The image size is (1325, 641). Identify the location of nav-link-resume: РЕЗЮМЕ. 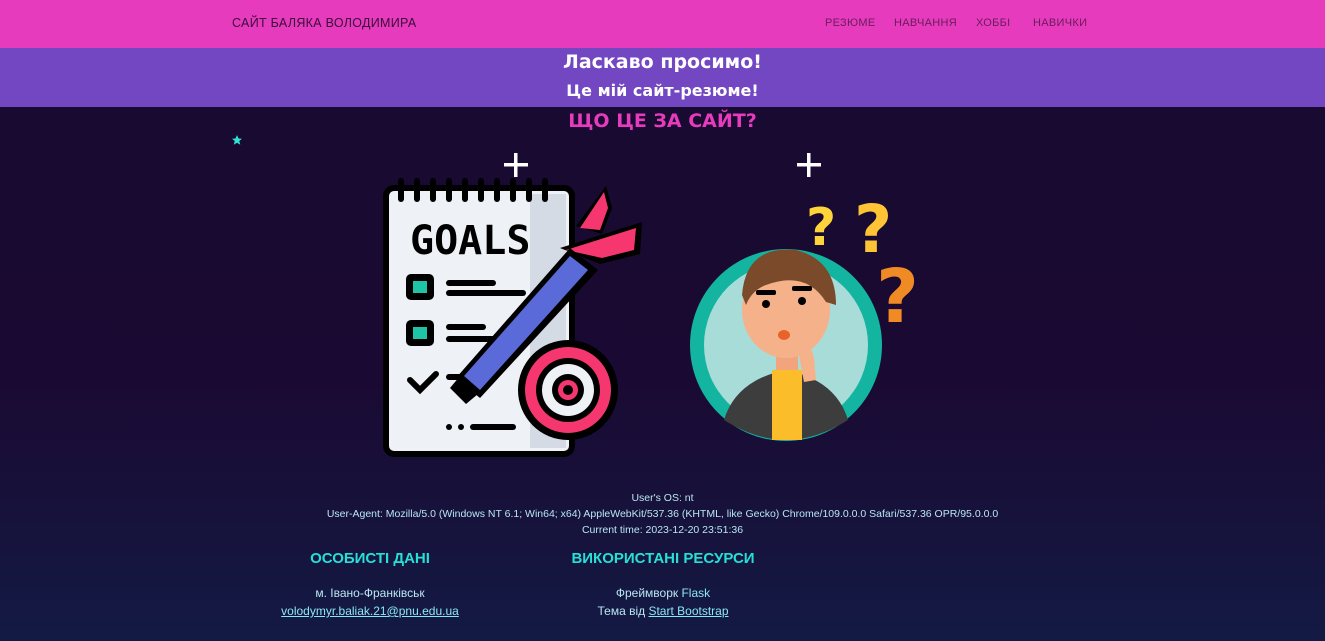
(850, 23).